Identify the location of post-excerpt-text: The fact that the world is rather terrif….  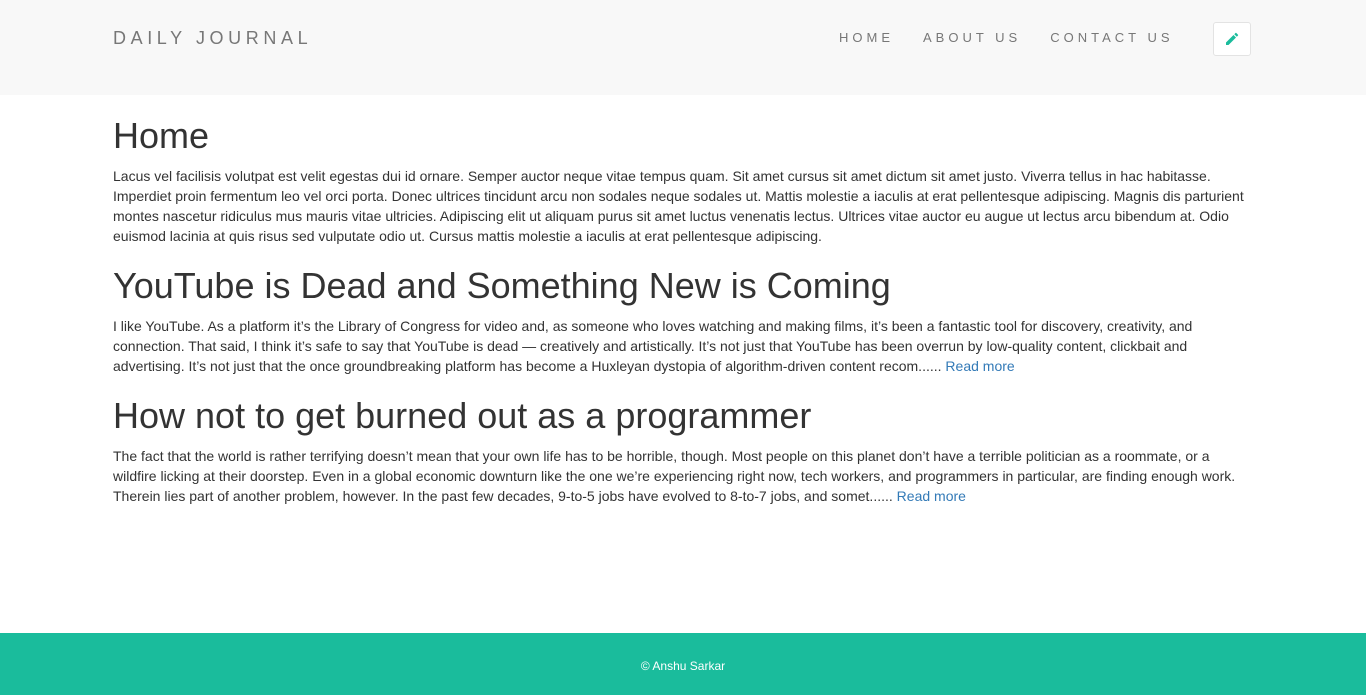
(674, 476).